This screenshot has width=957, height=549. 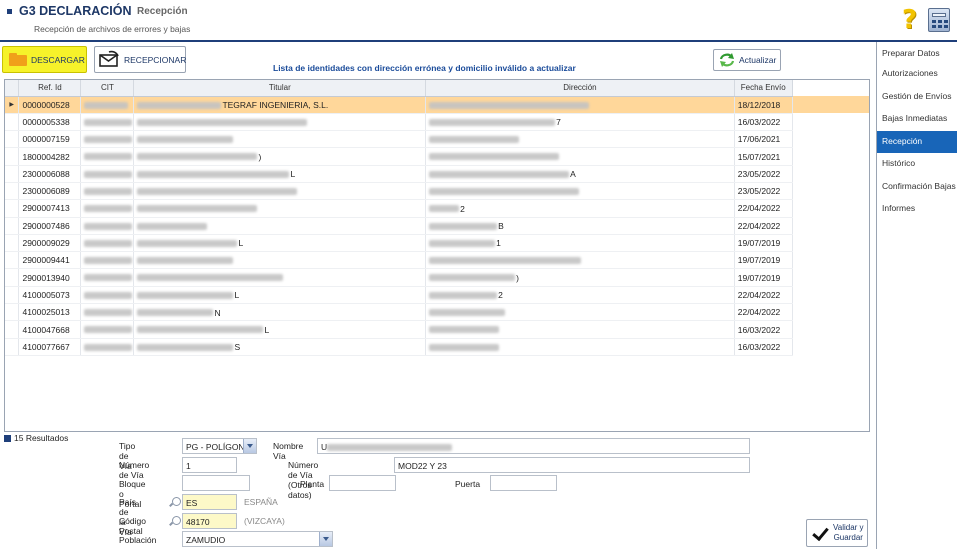 I want to click on sidebar-item-informes: Informes, so click(x=917, y=209).